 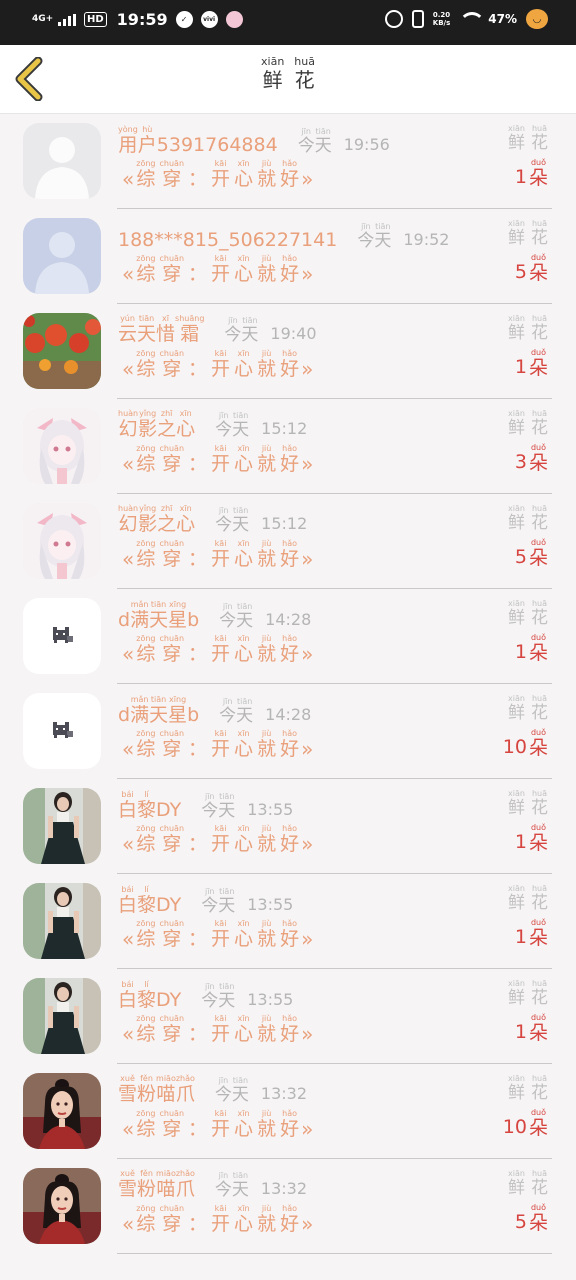 What do you see at coordinates (290, 364) in the screenshot?
I see `gift-char: hǎo 好` at bounding box center [290, 364].